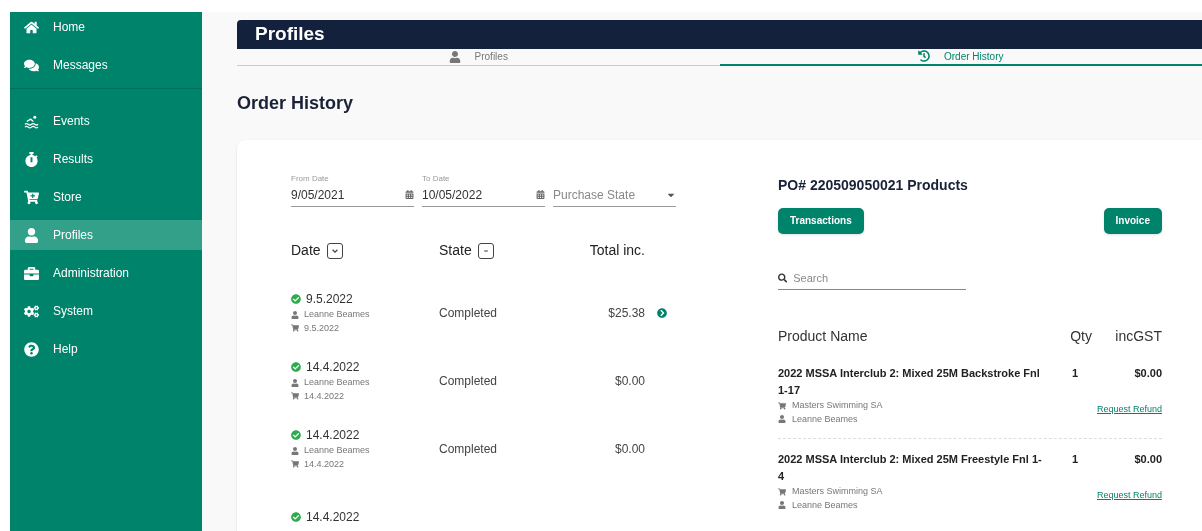  I want to click on order-total: $25.38, so click(626, 313).